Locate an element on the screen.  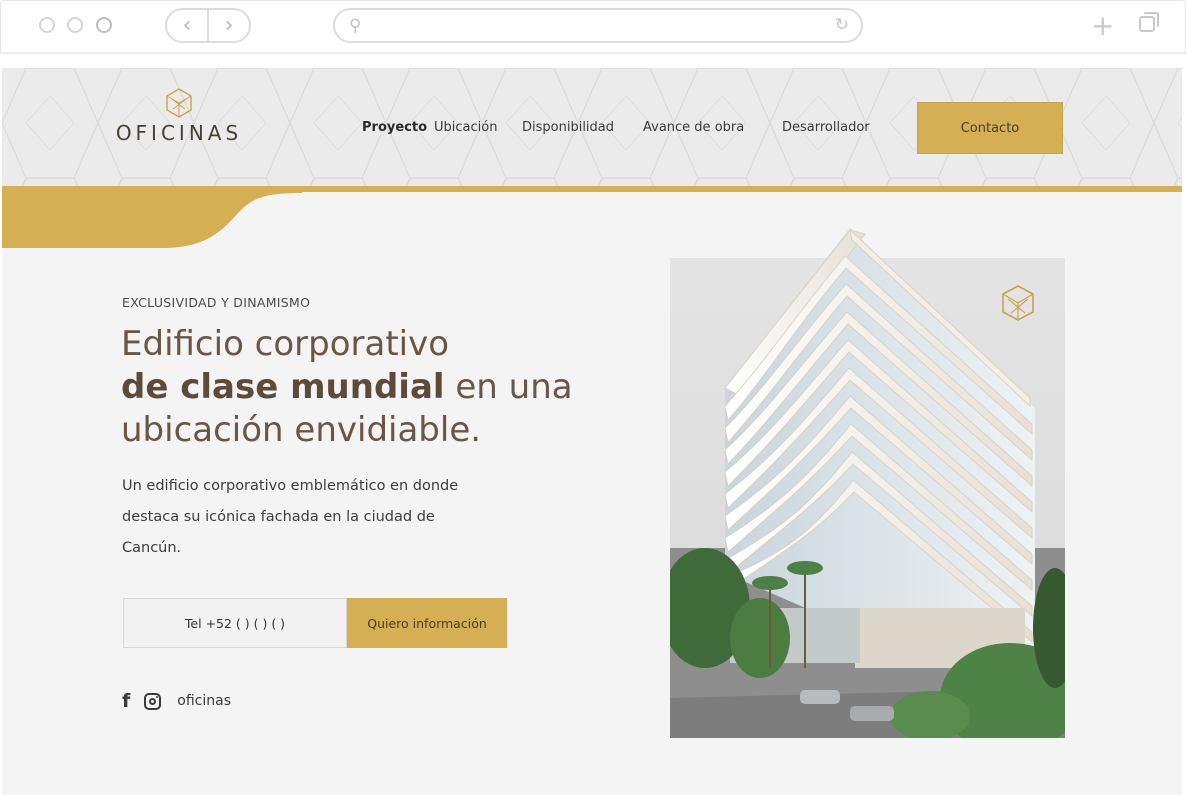
instagram-icon is located at coordinates (153, 701).